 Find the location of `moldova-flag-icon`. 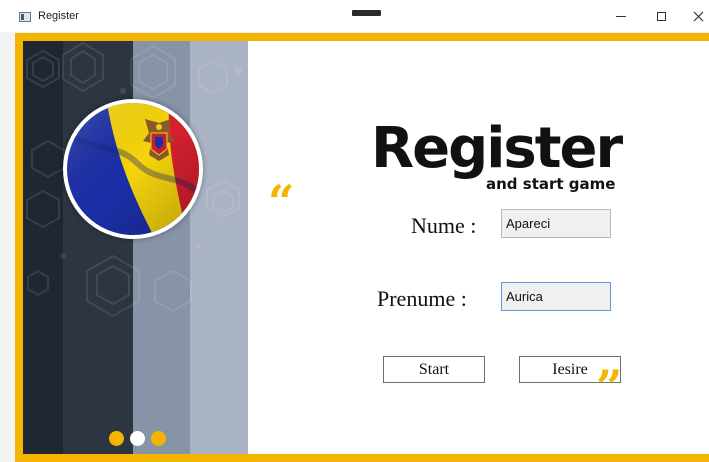

moldova-flag-icon is located at coordinates (133, 169).